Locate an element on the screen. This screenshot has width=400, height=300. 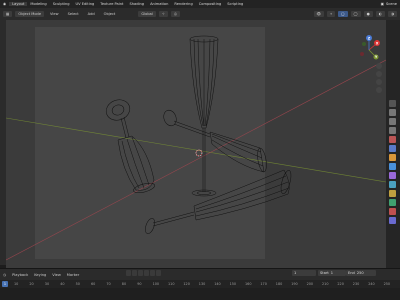
workspace-tab-texture-paint: Texture Paint is located at coordinates (111, 4).